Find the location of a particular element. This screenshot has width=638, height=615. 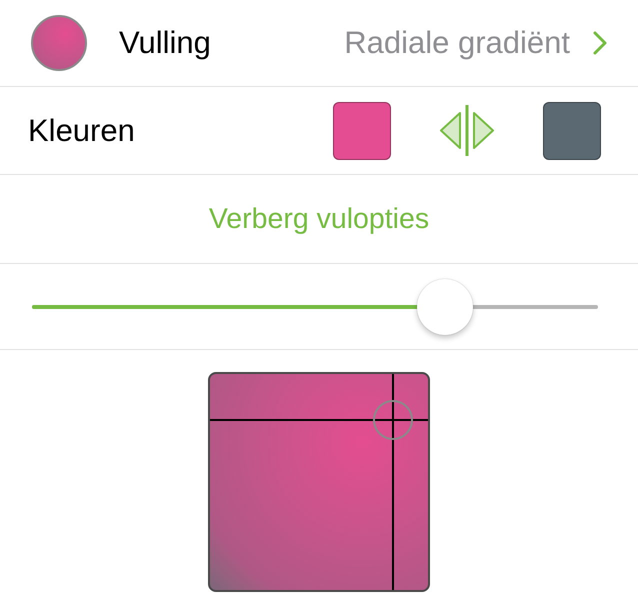

fill-label: Vulling is located at coordinates (165, 43).